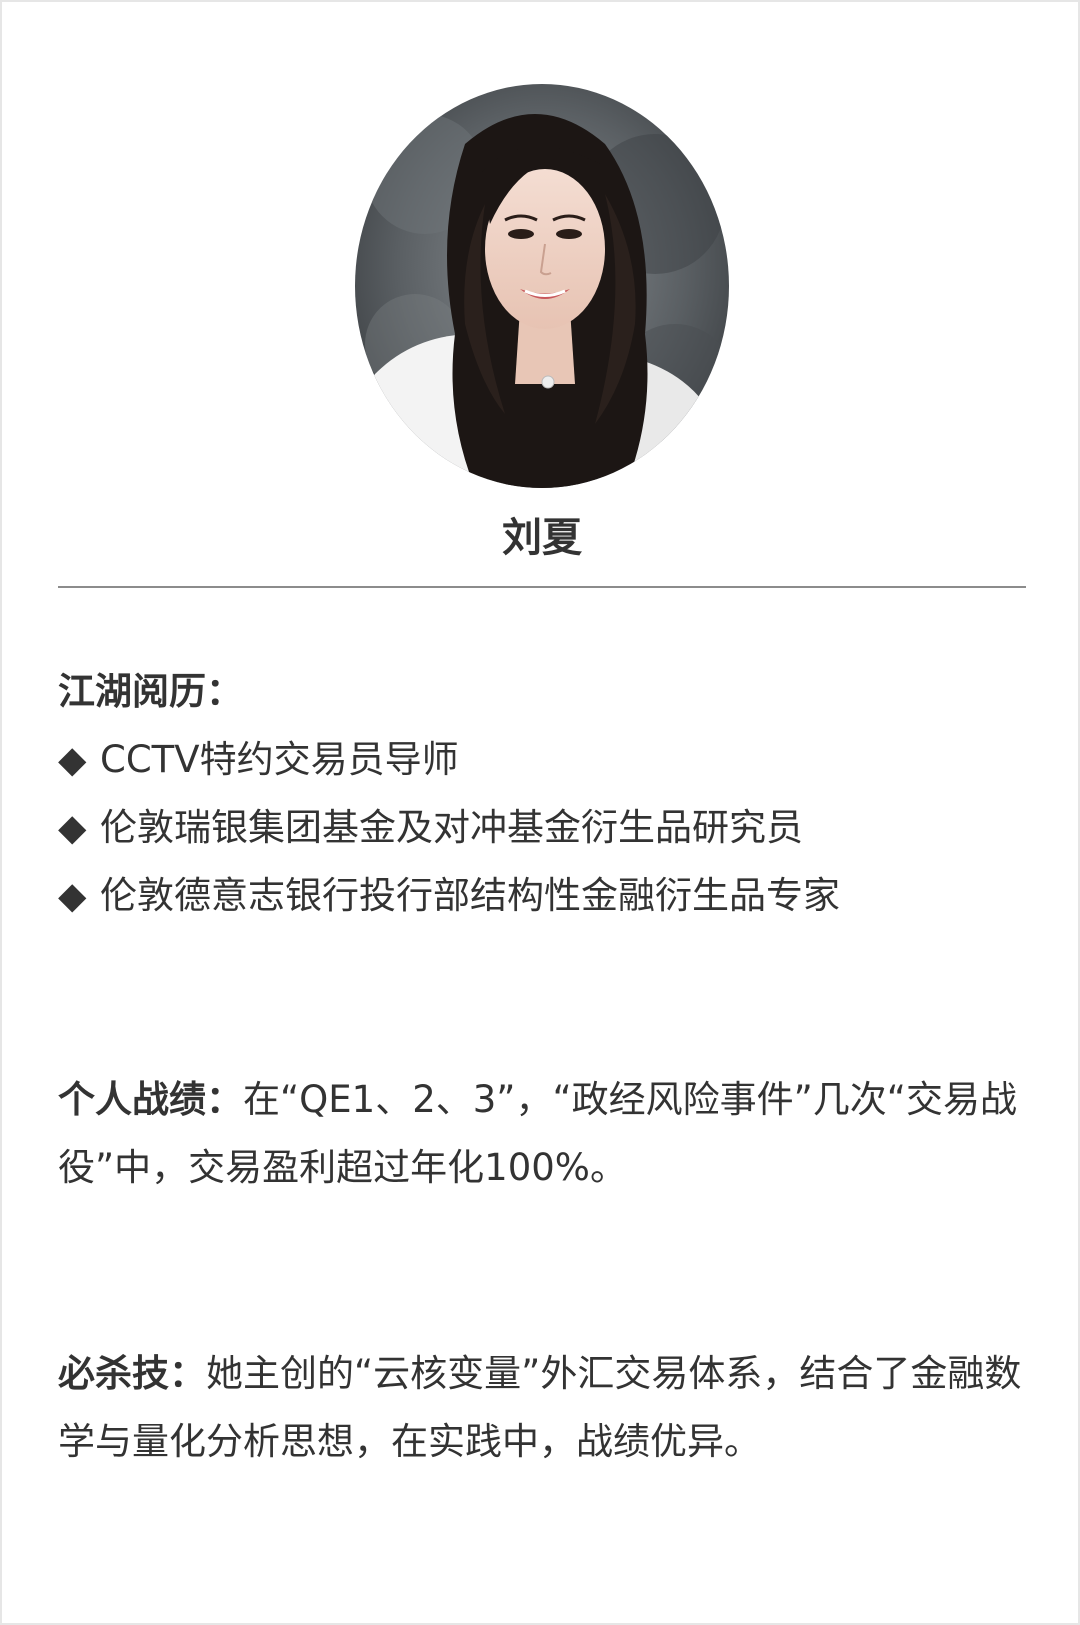 This screenshot has width=1080, height=1625. What do you see at coordinates (150, 691) in the screenshot?
I see `experience-label: 江湖阅历：` at bounding box center [150, 691].